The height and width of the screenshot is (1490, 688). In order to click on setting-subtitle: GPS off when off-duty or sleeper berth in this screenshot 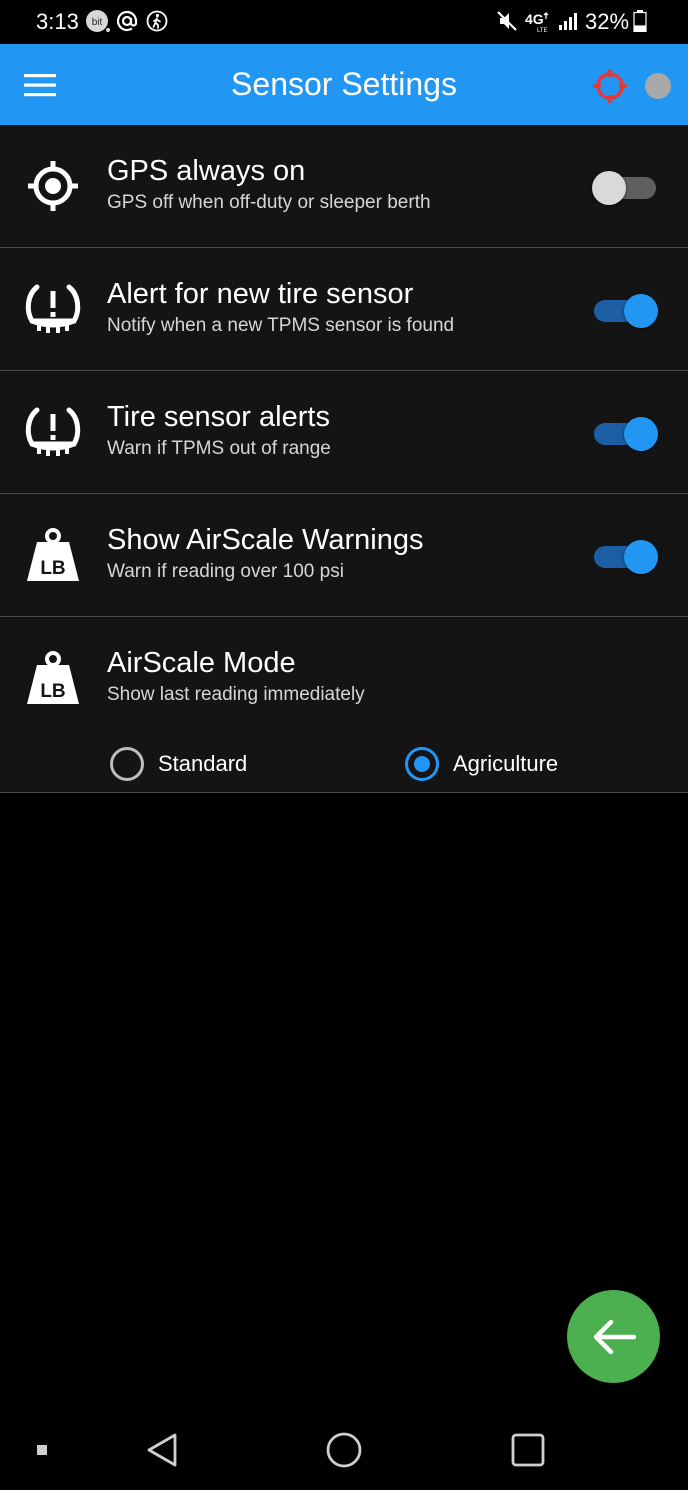, I will do `click(269, 202)`.